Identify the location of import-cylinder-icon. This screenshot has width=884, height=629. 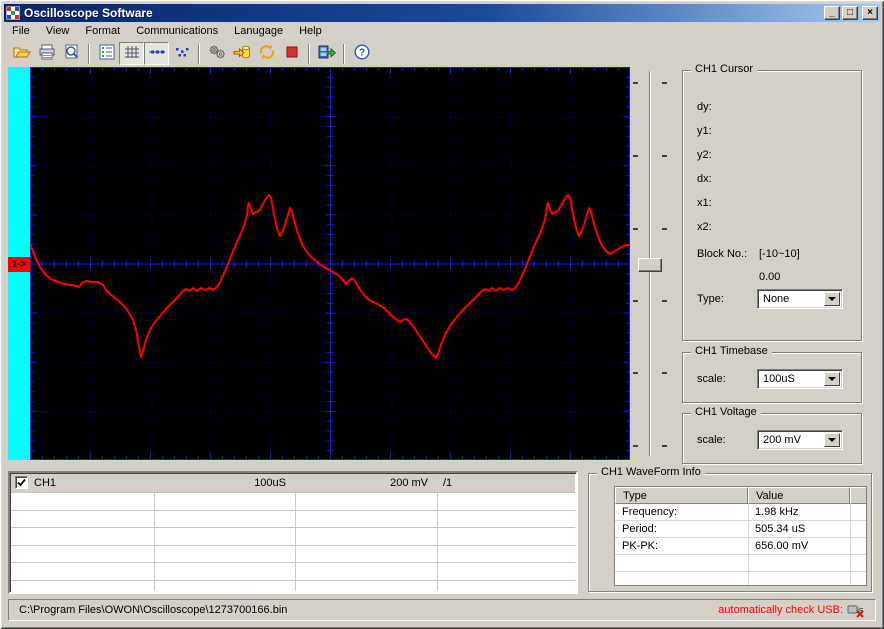
(242, 53).